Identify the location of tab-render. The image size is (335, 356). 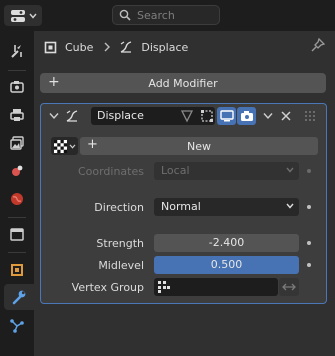
(17, 87).